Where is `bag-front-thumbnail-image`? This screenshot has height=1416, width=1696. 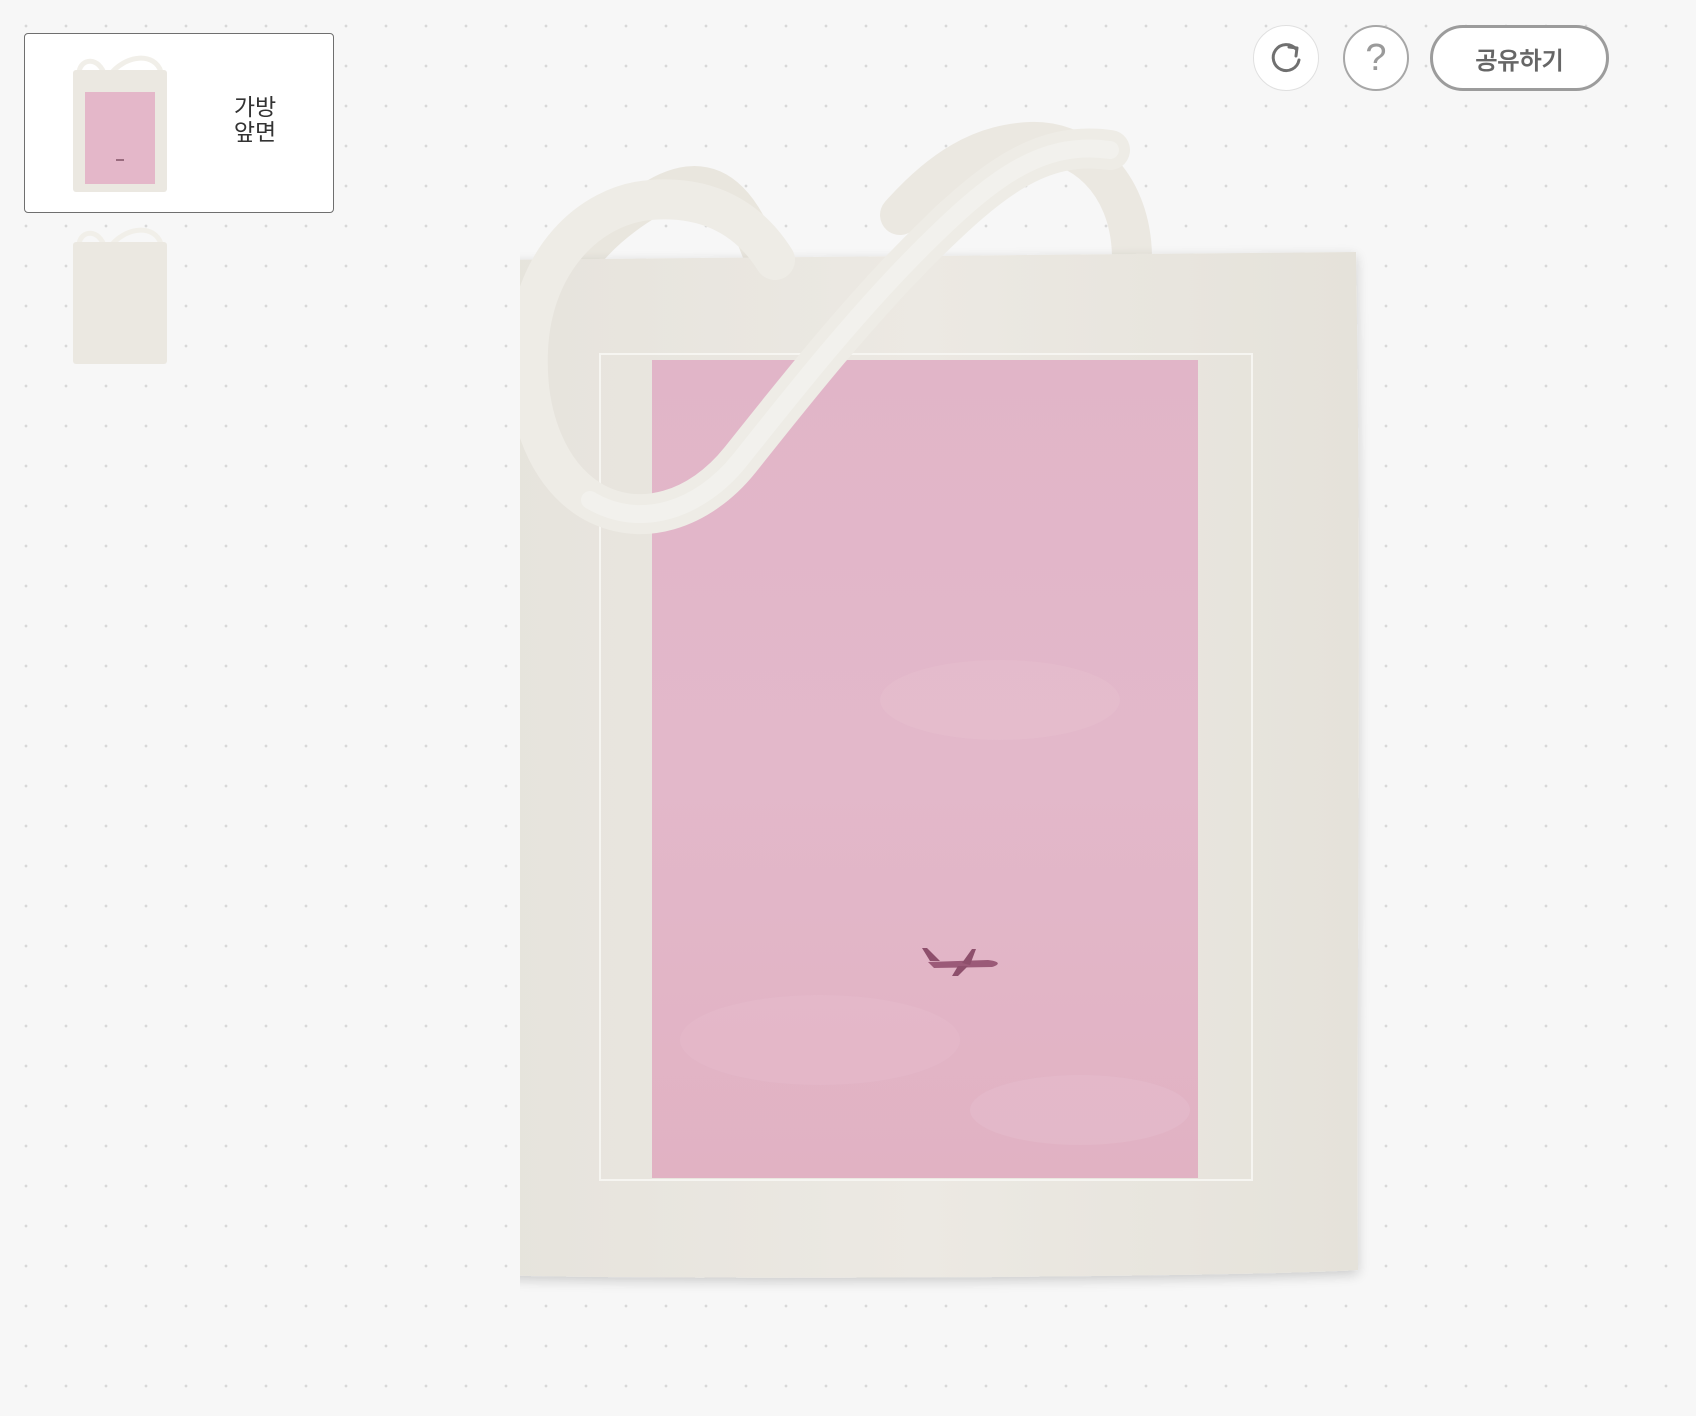
bag-front-thumbnail-image is located at coordinates (120, 123).